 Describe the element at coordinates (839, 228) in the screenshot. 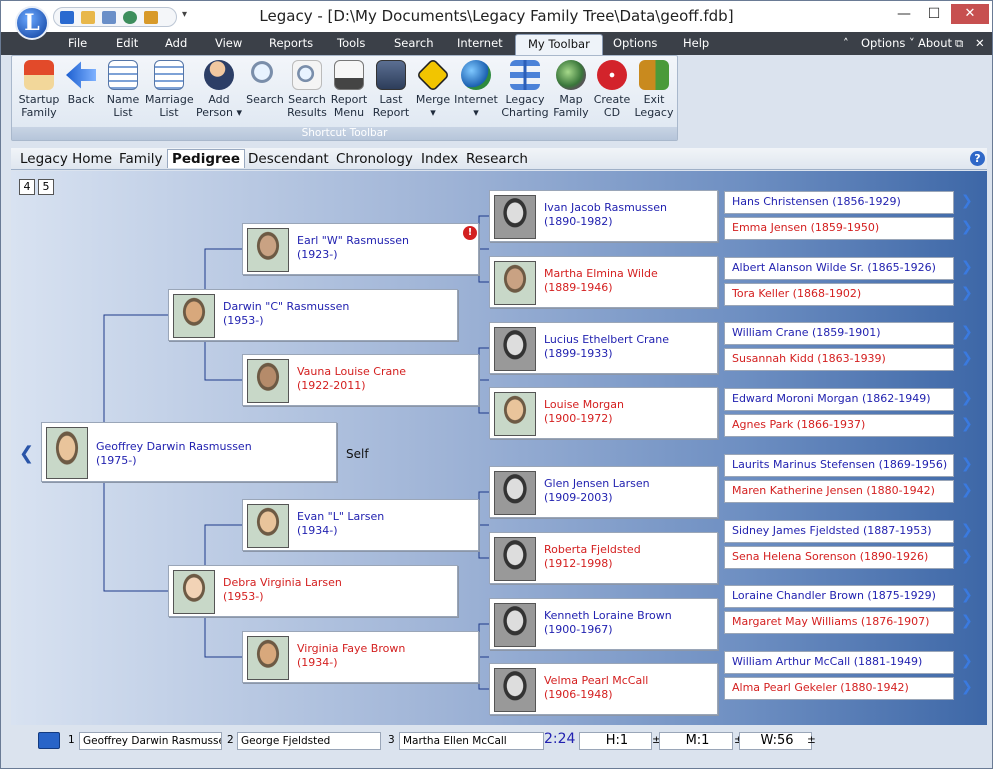

I see `great-grandparent-card: Emma Jensen (1859-1950)` at that location.